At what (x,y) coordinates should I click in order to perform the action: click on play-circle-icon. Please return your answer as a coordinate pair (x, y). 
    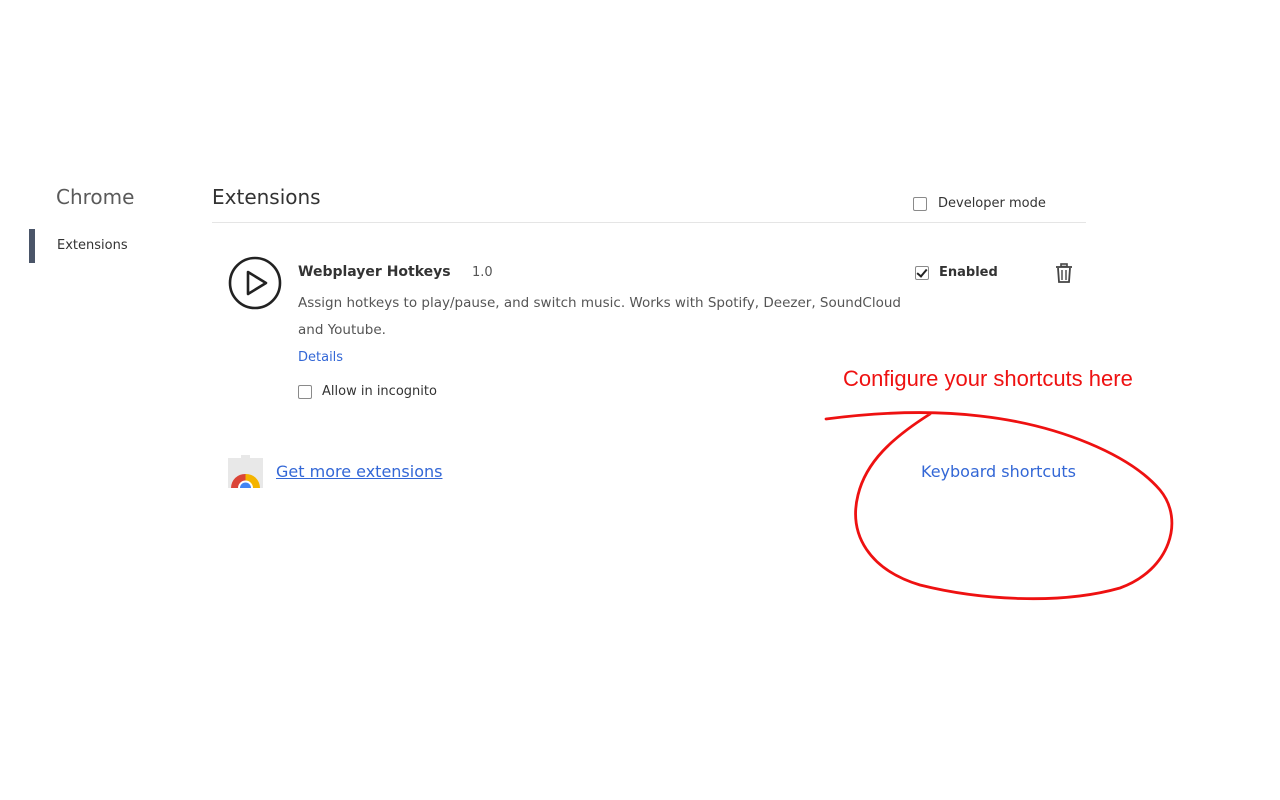
    Looking at the image, I should click on (255, 283).